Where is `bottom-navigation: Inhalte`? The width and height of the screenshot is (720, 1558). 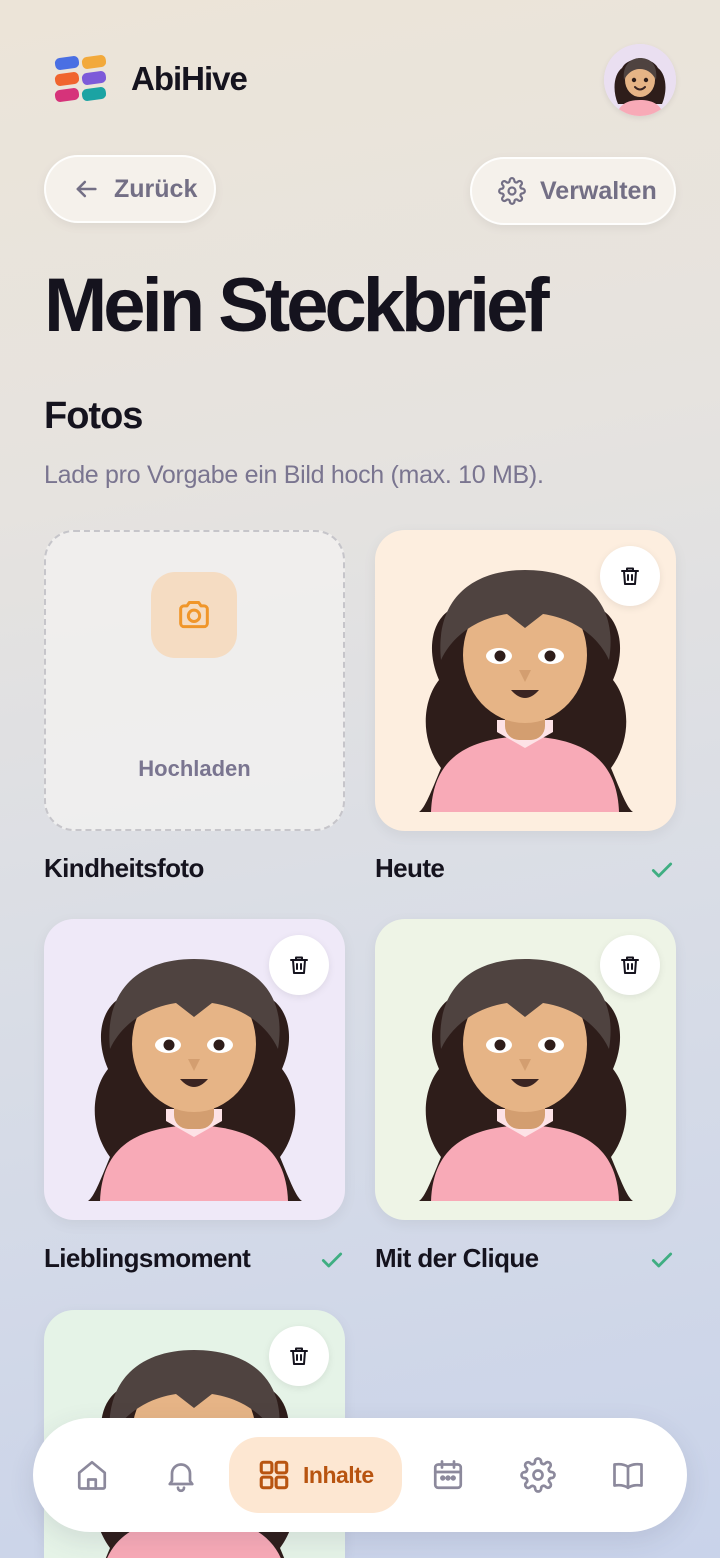
bottom-navigation: Inhalte is located at coordinates (360, 1475).